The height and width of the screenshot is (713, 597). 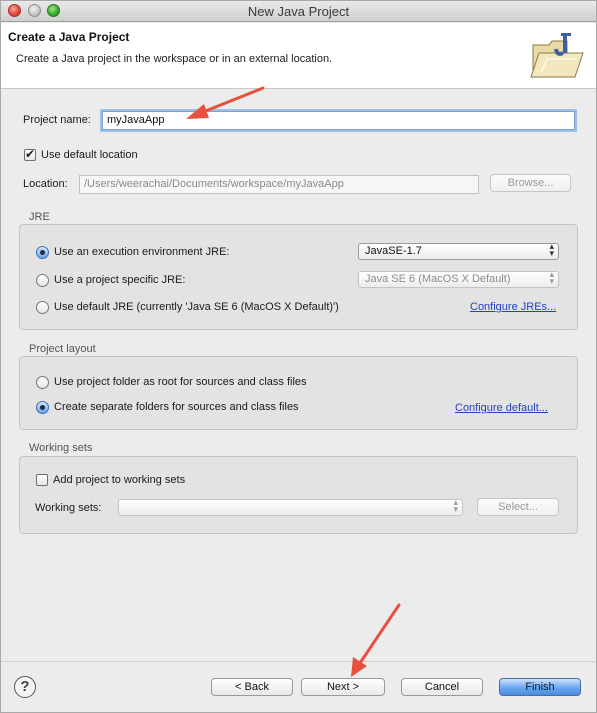 What do you see at coordinates (61, 448) in the screenshot?
I see `working-sets-group-label: Working sets` at bounding box center [61, 448].